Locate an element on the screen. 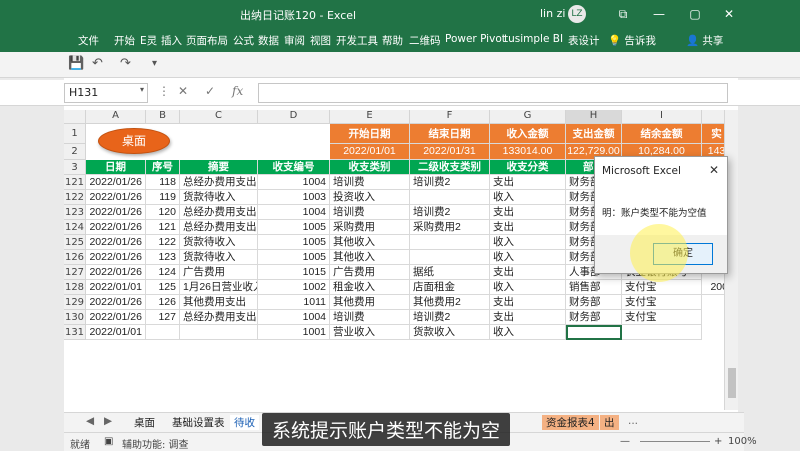  sheet-tab-pending: 待收 is located at coordinates (244, 422).